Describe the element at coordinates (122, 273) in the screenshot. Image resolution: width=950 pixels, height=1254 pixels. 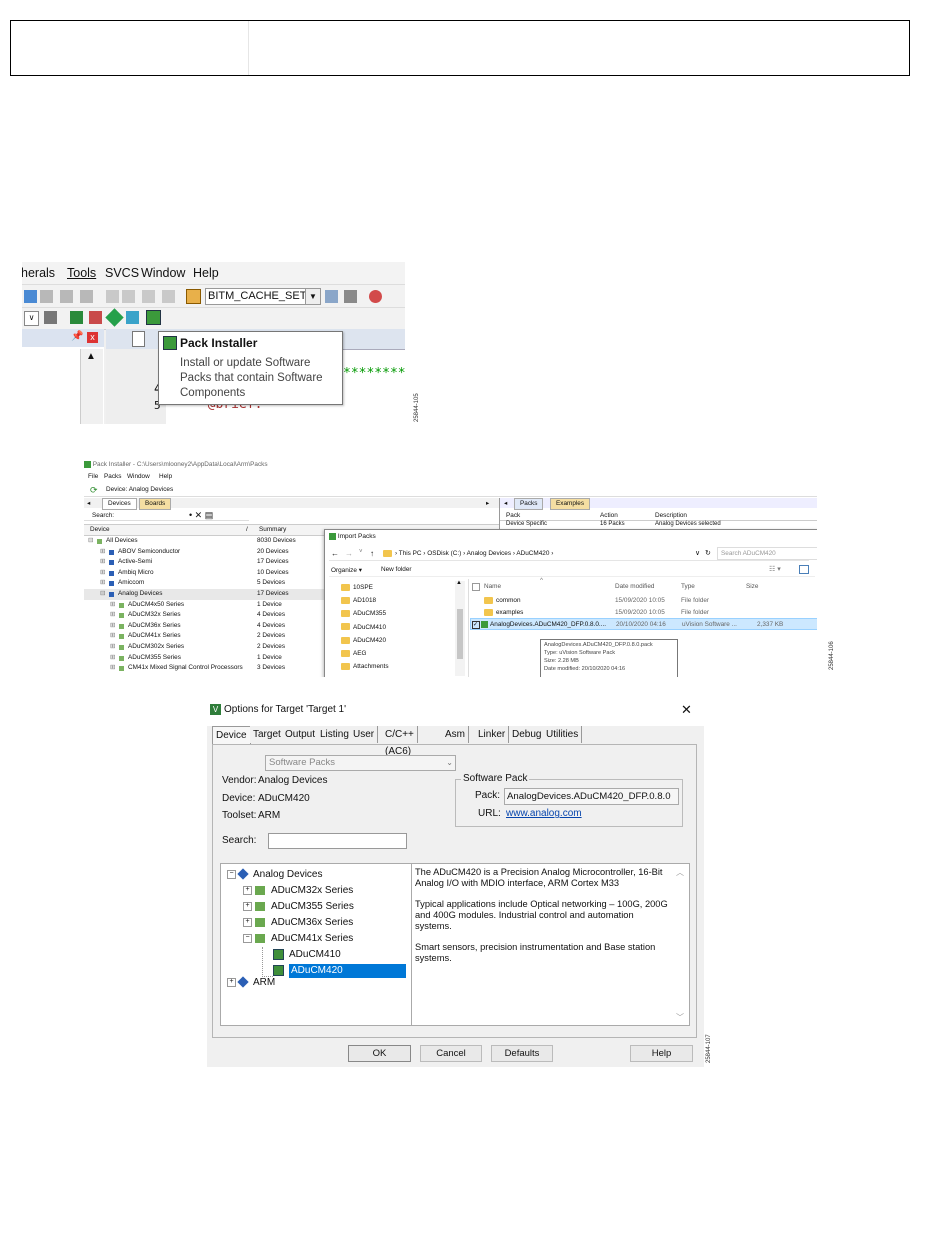
I see `menu-svcs: SVCS` at that location.